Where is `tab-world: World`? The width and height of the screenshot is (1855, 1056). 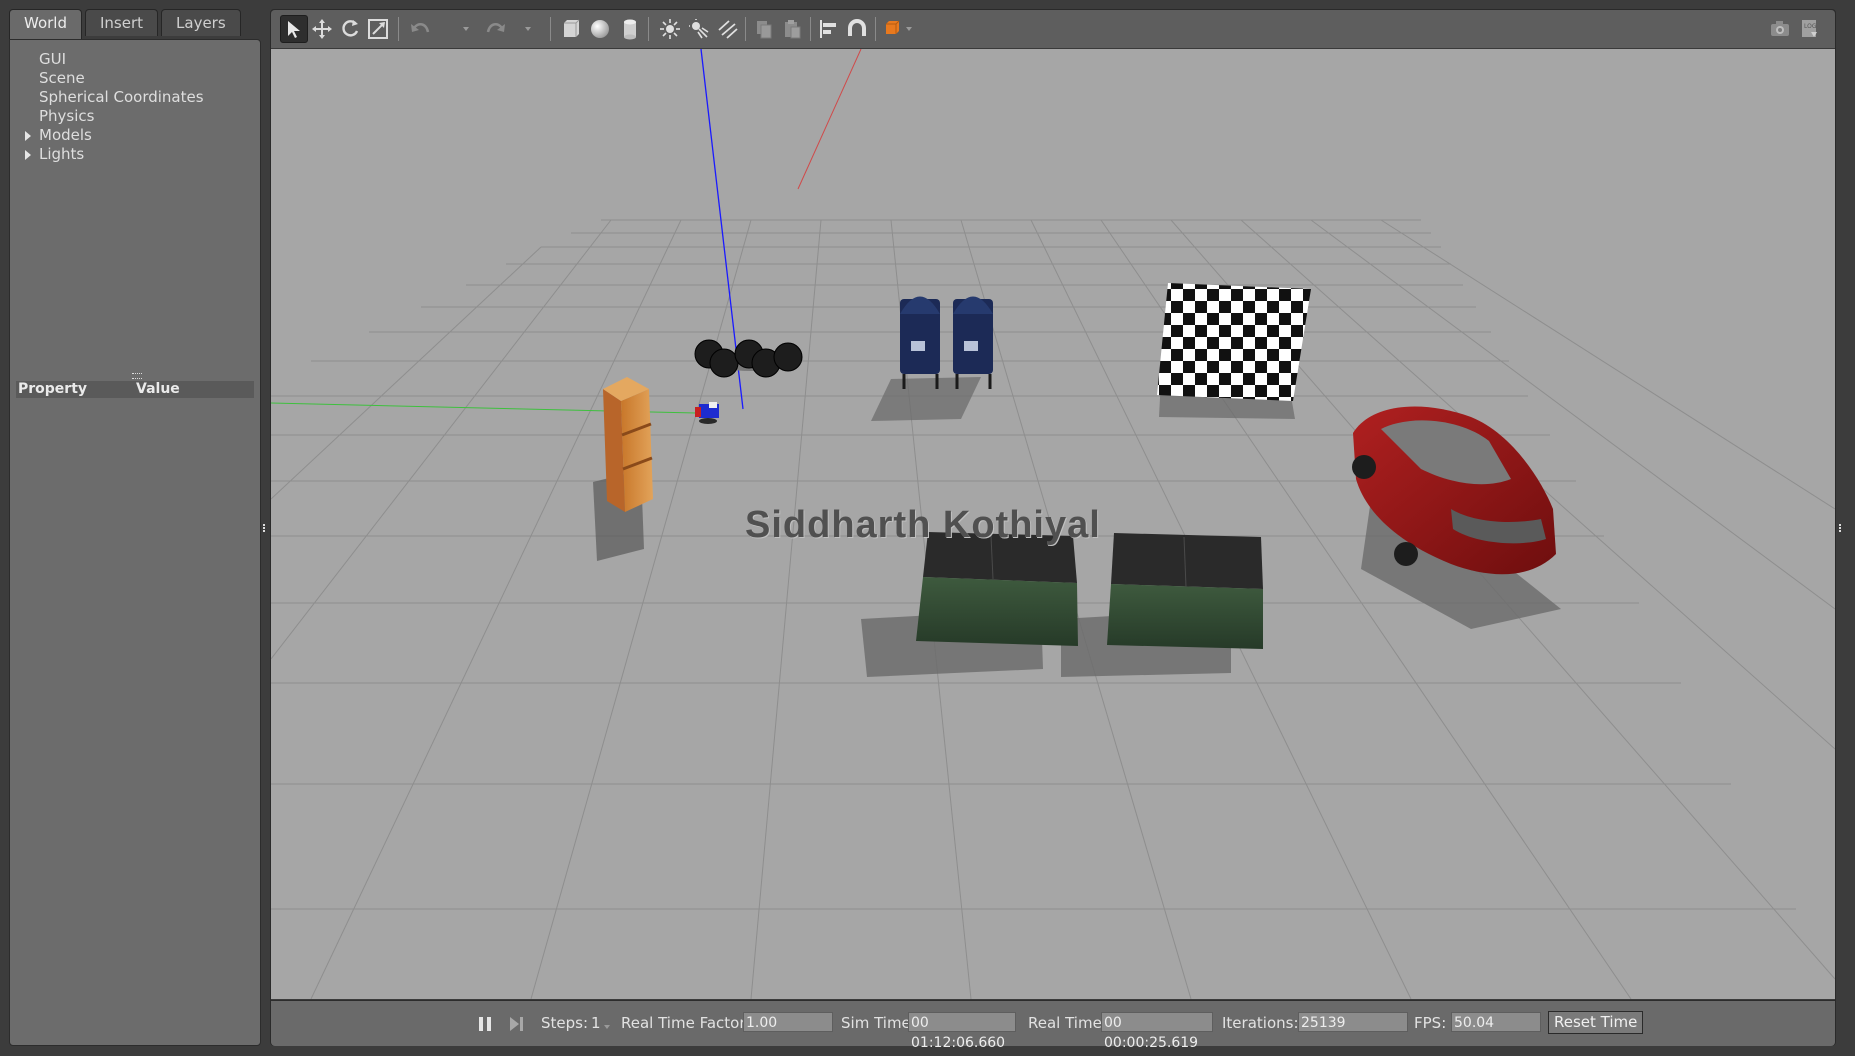 tab-world: World is located at coordinates (45, 24).